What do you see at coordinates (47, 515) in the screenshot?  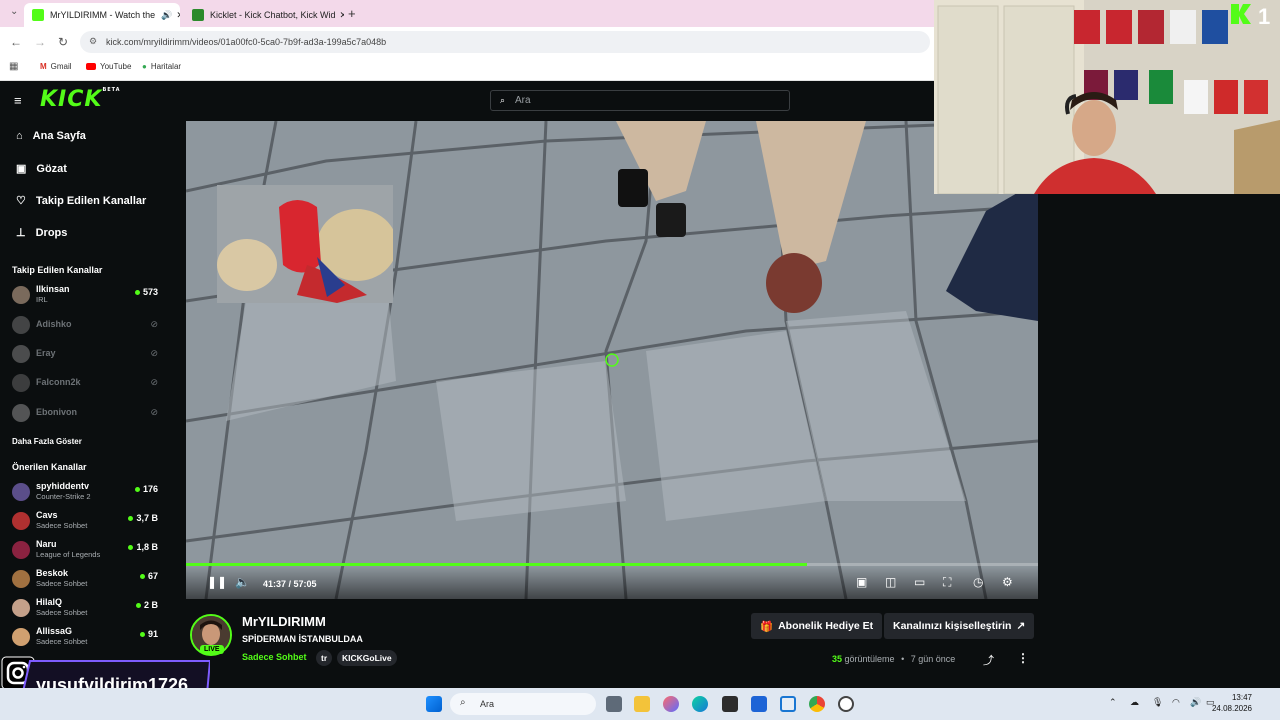 I see `channel-name: Cavs` at bounding box center [47, 515].